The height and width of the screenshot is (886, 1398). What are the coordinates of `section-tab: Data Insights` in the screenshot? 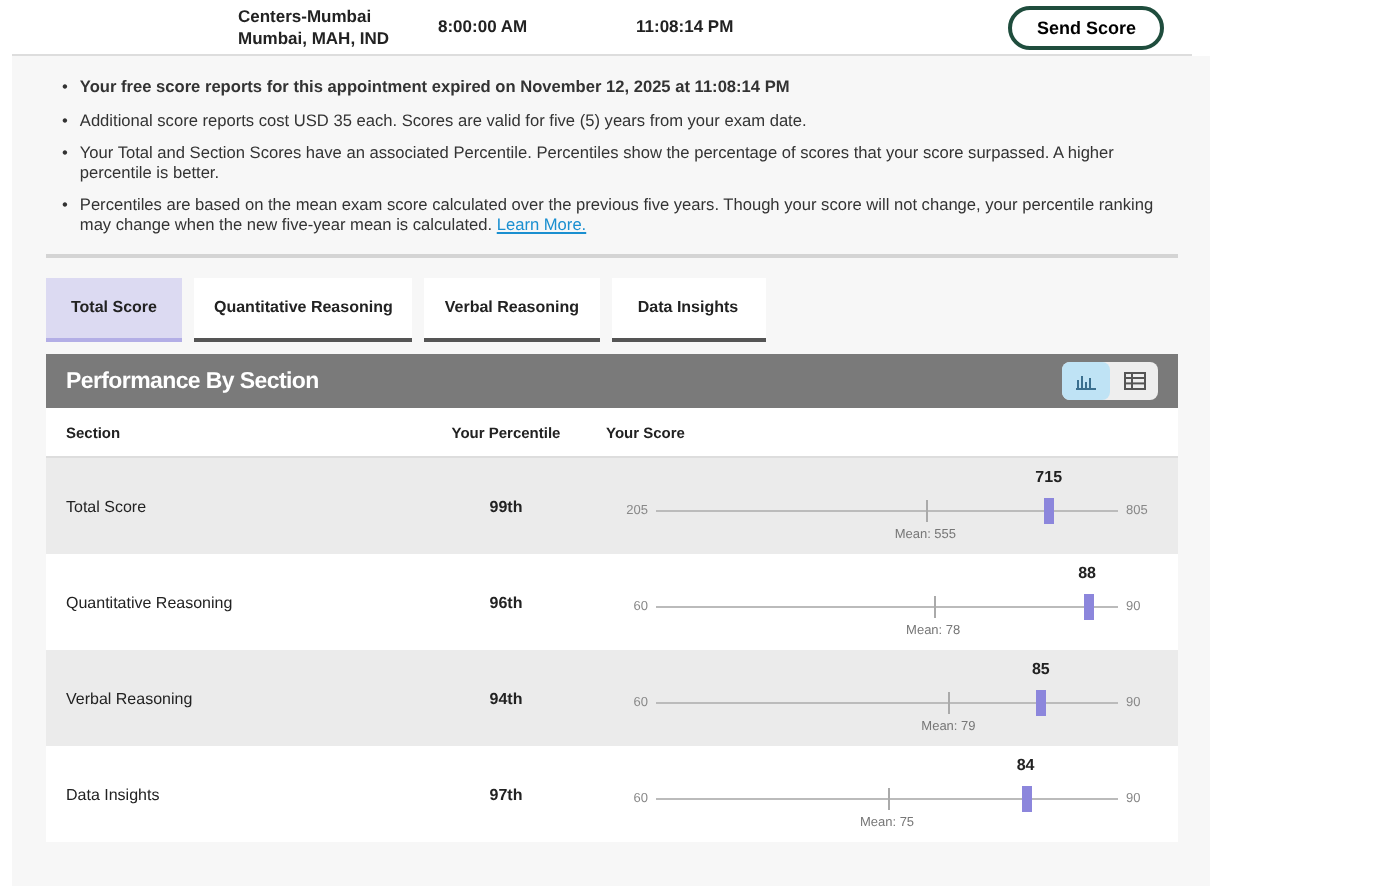 It's located at (688, 310).